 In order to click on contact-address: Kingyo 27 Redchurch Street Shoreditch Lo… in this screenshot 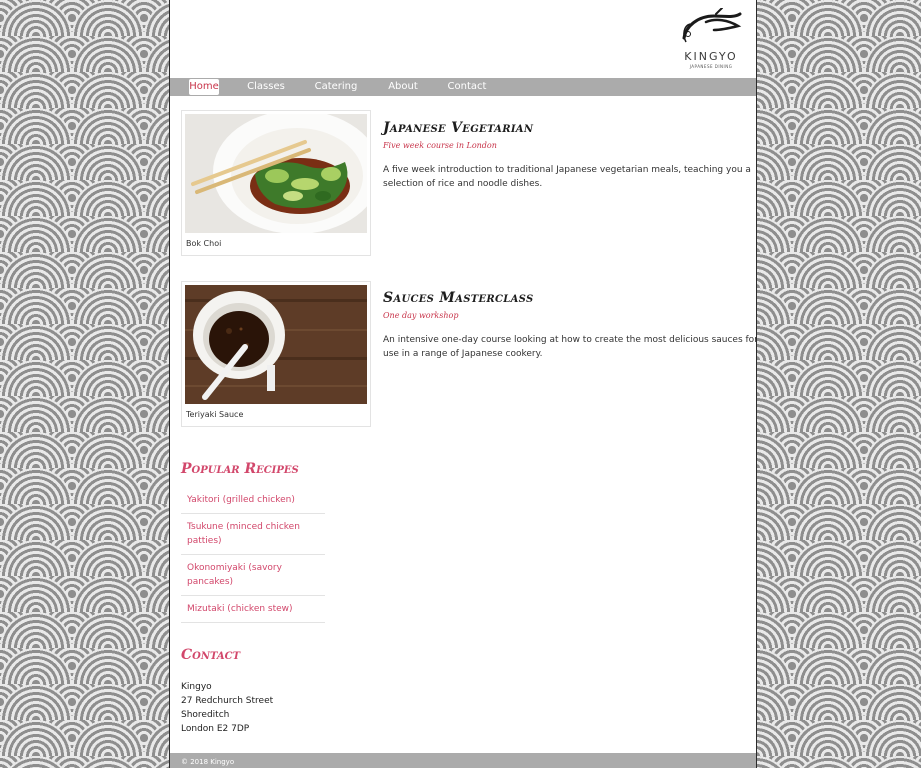, I will do `click(227, 708)`.